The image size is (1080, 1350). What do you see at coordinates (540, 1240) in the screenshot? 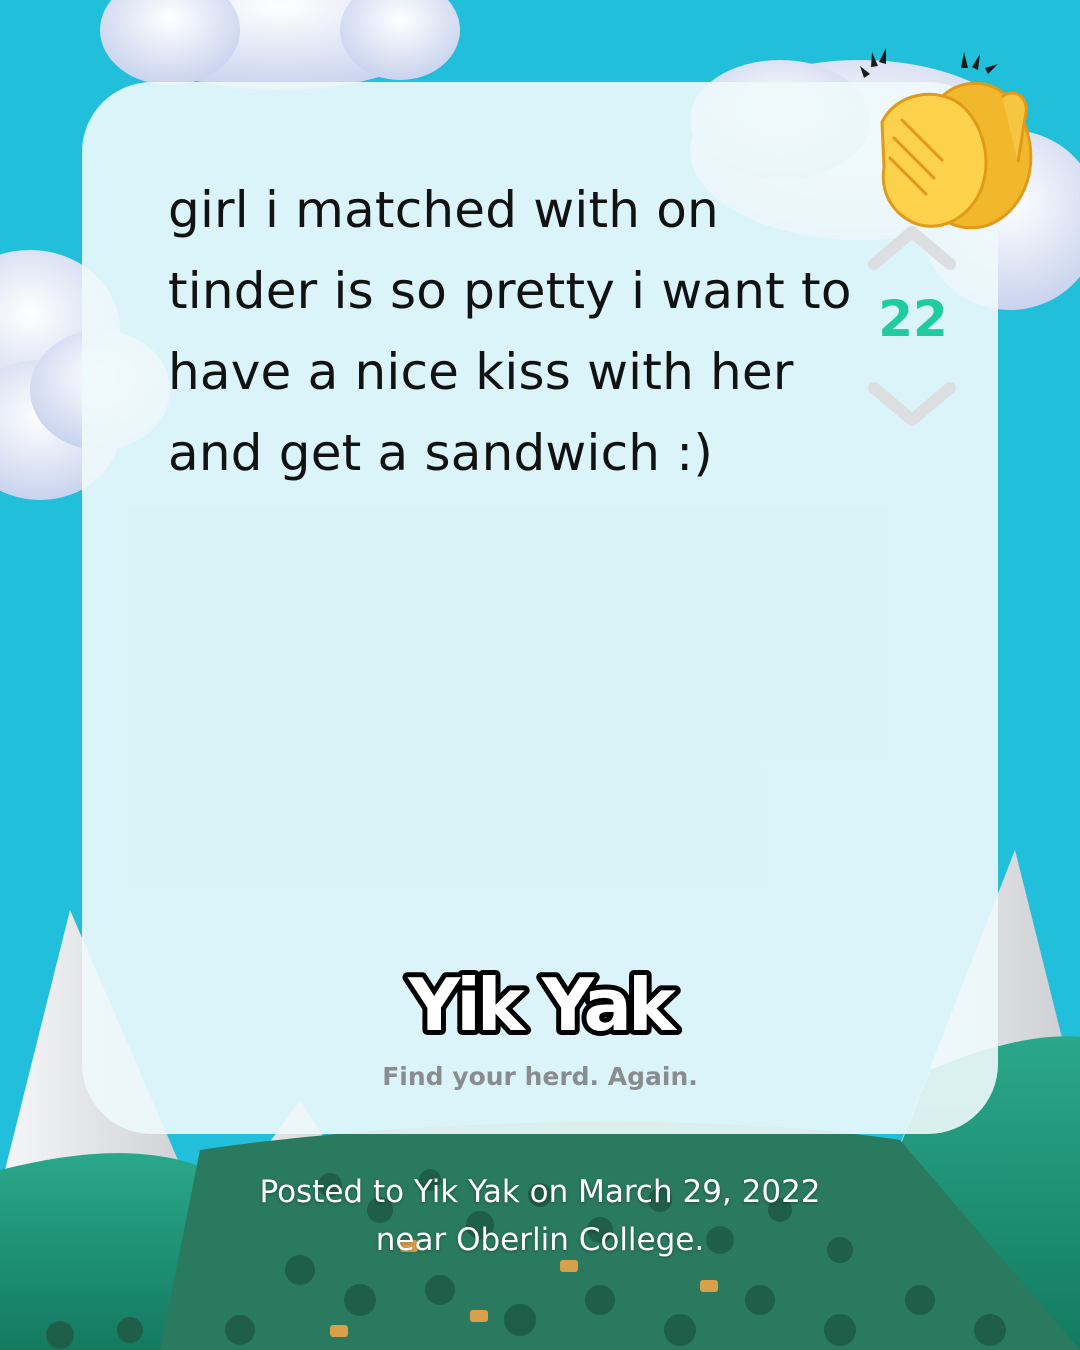
I see `caption-line-2: near Oberlin College.` at bounding box center [540, 1240].